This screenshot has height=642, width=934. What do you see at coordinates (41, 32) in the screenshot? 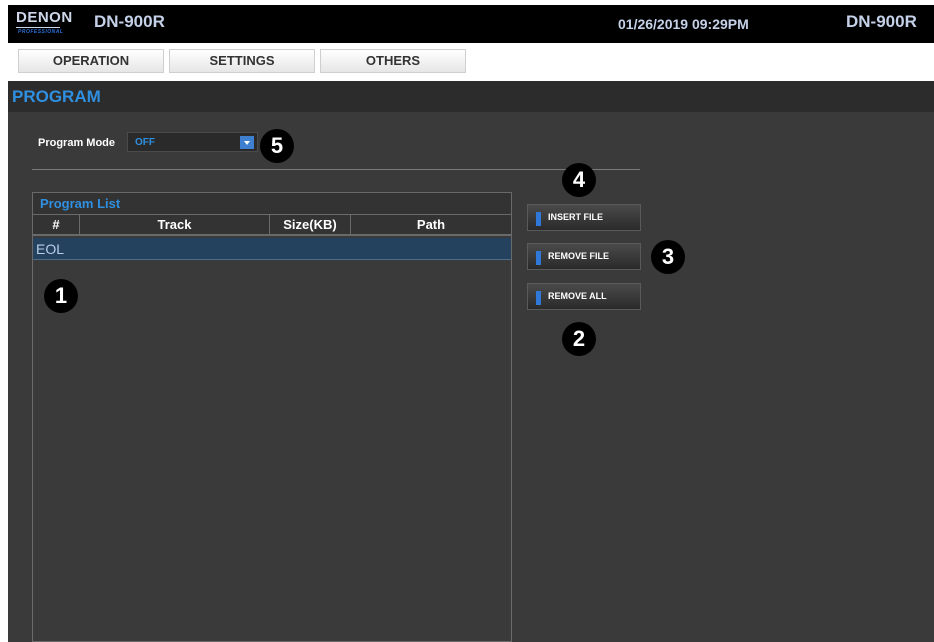
I see `logo-subtext: PROFESSIONAL` at bounding box center [41, 32].